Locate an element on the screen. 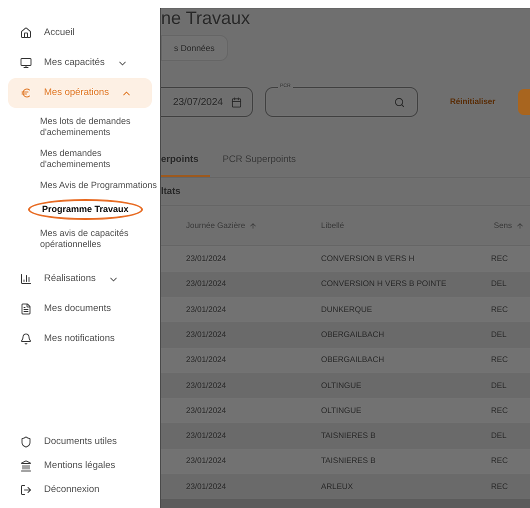 The height and width of the screenshot is (508, 530). footer-link: Mentions légales is located at coordinates (80, 466).